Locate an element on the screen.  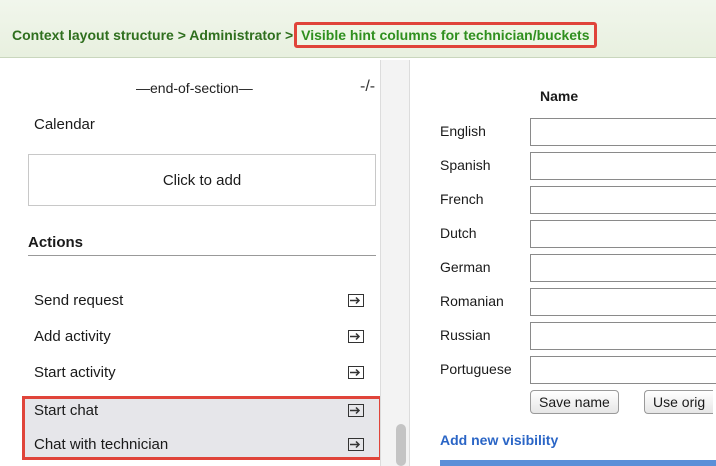
name-input-english is located at coordinates (623, 132).